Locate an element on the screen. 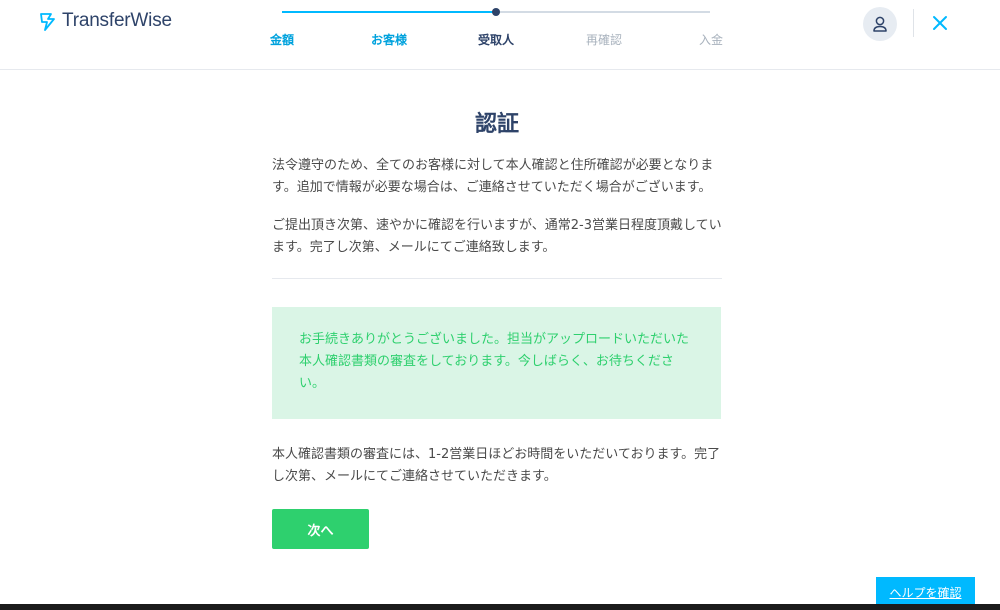  close-button is located at coordinates (940, 23).